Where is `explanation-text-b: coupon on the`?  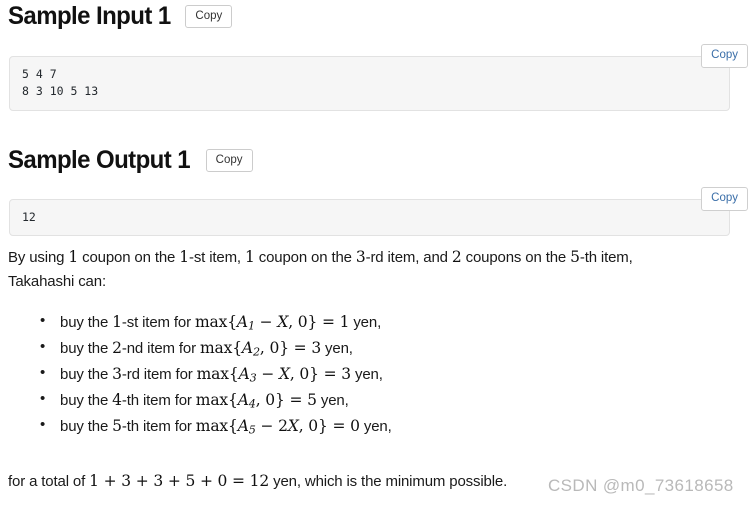
explanation-text-b: coupon on the is located at coordinates (129, 257).